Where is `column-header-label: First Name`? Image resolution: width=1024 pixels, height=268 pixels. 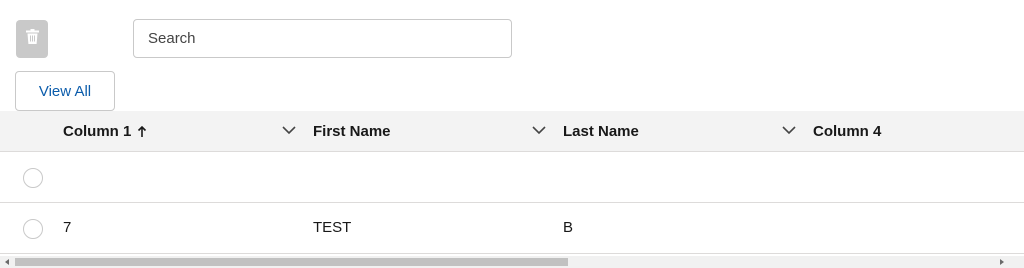
column-header-label: First Name is located at coordinates (352, 131).